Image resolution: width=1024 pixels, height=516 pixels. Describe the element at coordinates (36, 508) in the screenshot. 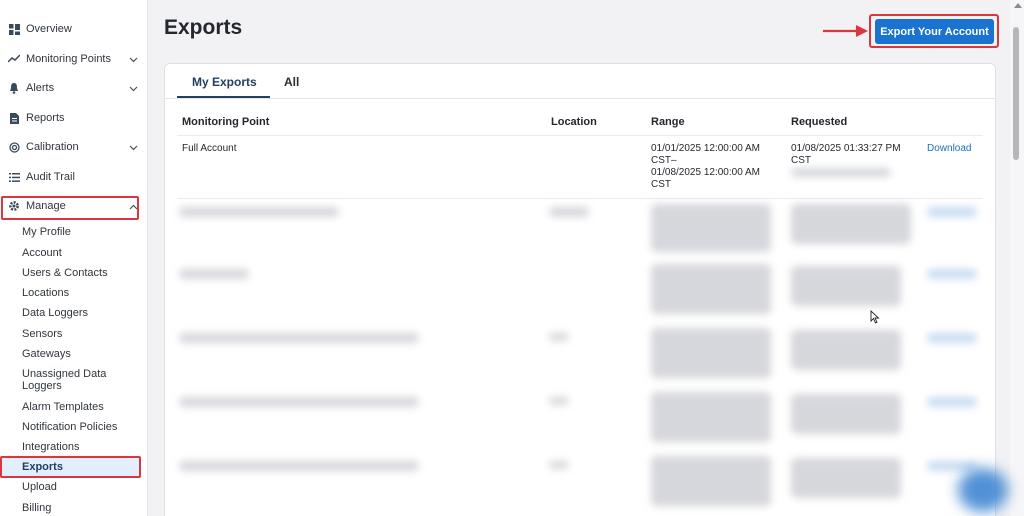

I see `sidebar-subitem-billing: Billing` at that location.